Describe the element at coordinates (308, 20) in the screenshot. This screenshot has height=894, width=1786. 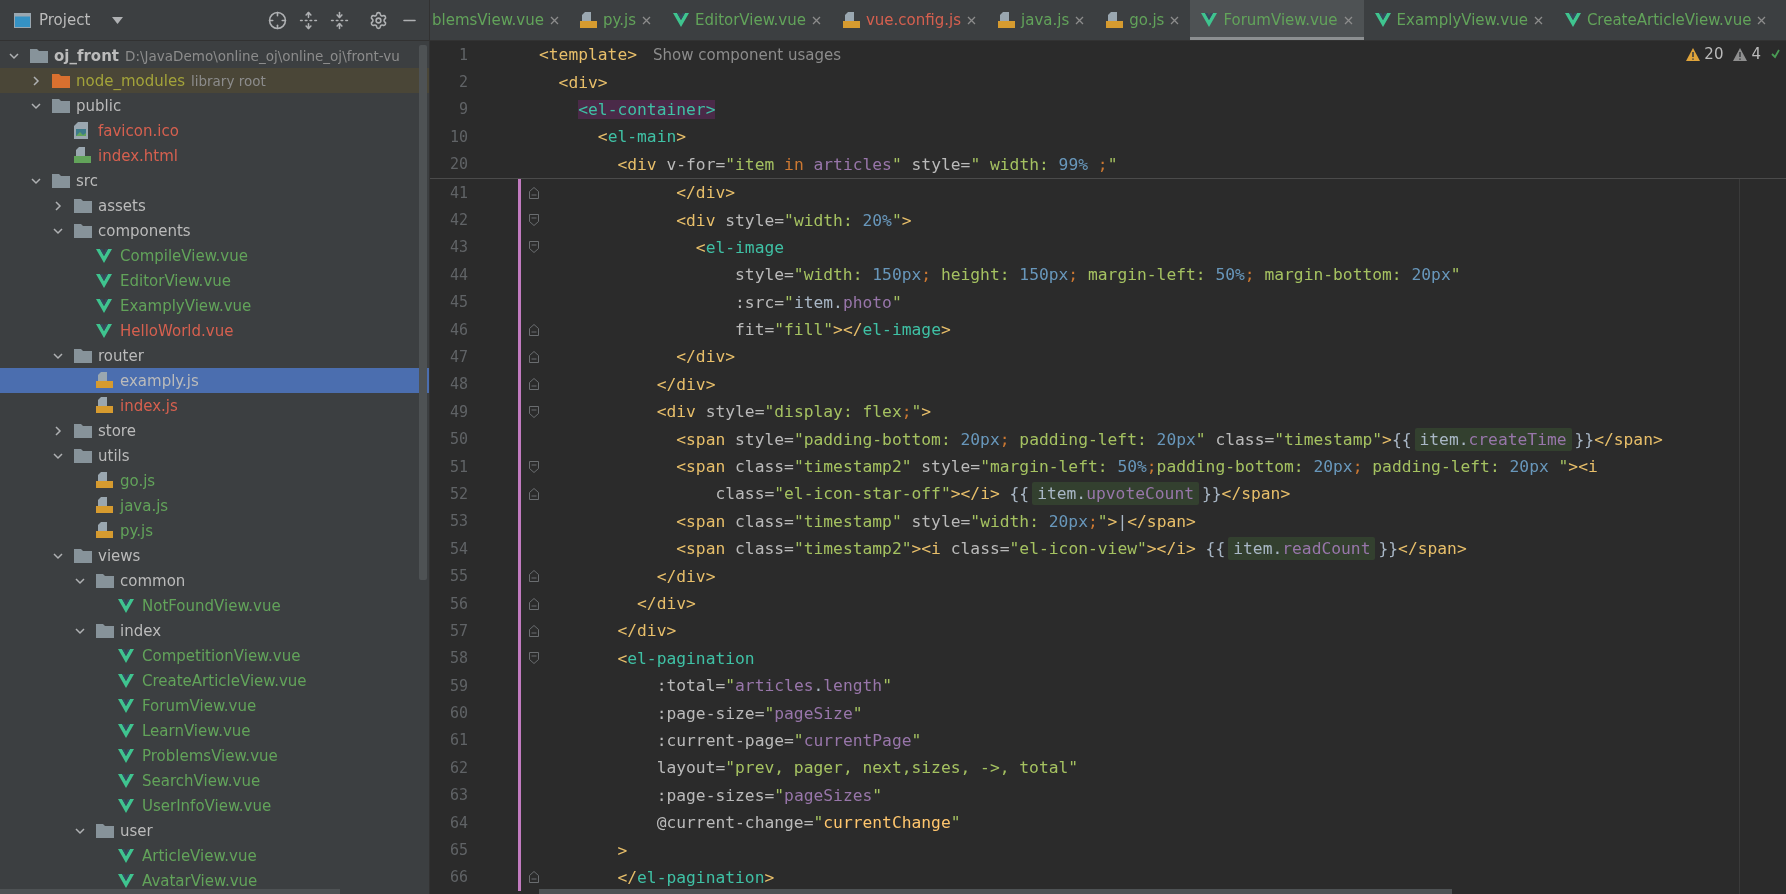
I see `expand-all-icon` at that location.